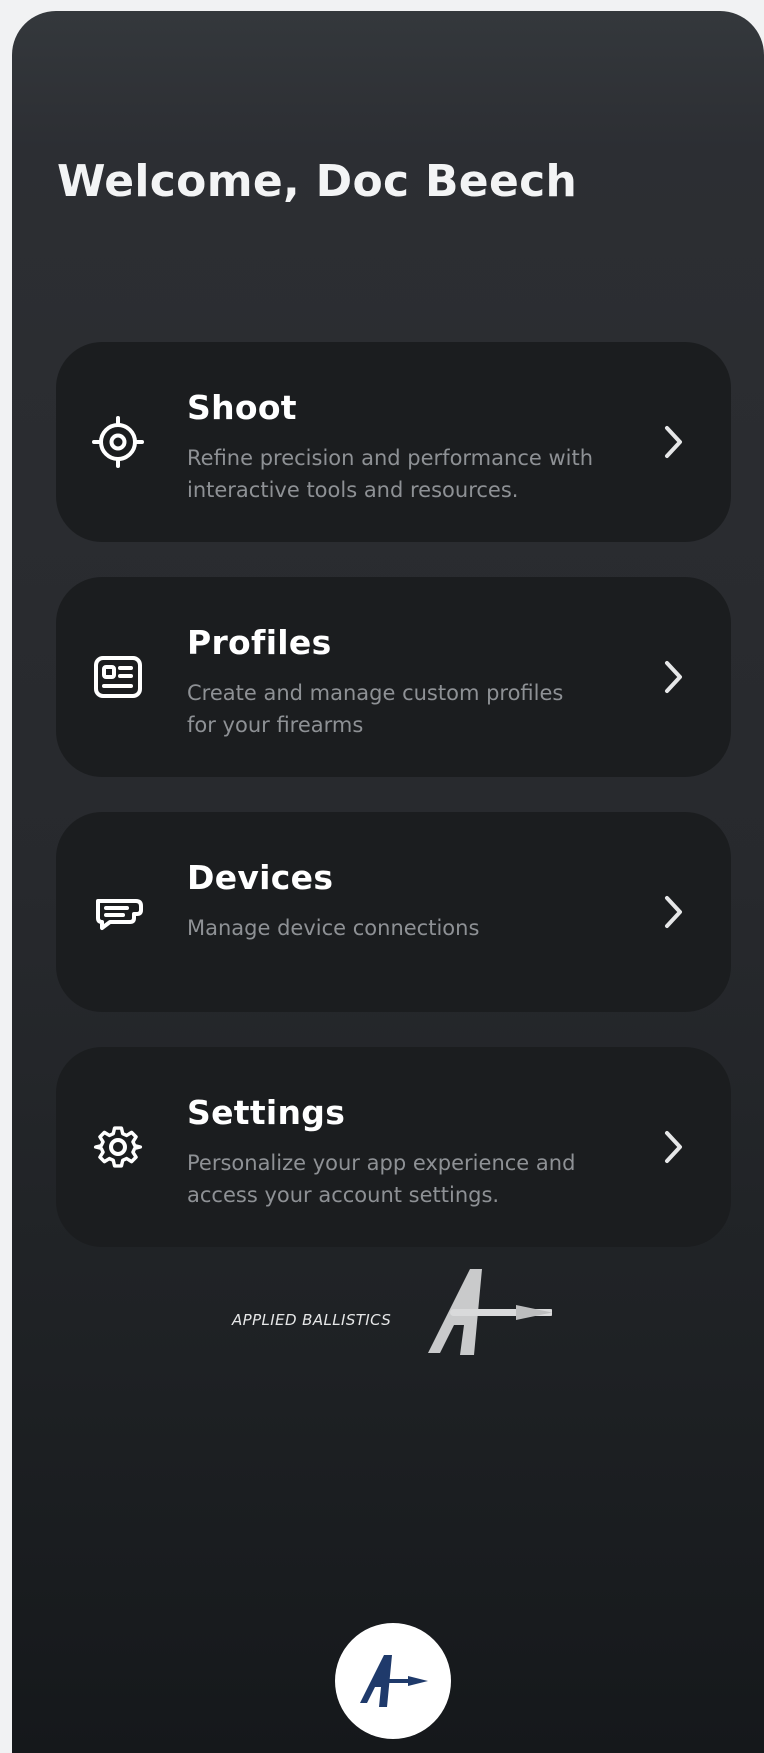  What do you see at coordinates (118, 1147) in the screenshot?
I see `gear-icon` at bounding box center [118, 1147].